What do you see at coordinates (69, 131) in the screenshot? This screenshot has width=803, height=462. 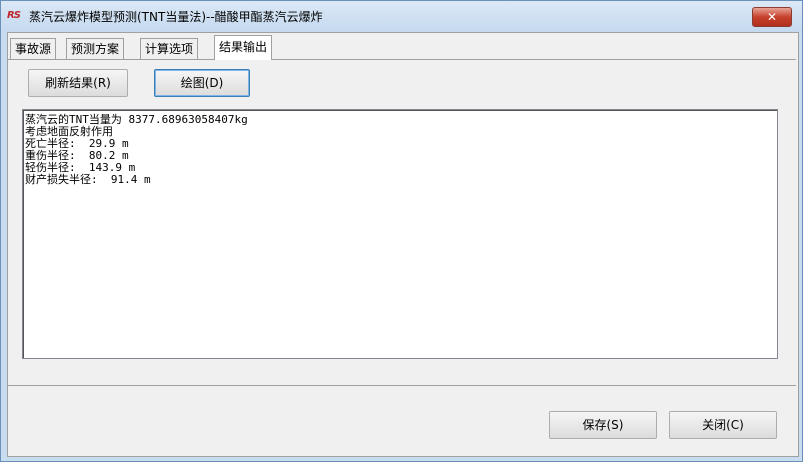 I see `result-line-ground-reflection: 考虑地面反射作用` at bounding box center [69, 131].